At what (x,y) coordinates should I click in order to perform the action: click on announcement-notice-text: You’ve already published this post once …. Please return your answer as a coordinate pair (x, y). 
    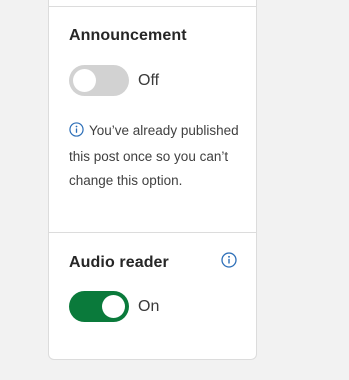
    Looking at the image, I should click on (154, 155).